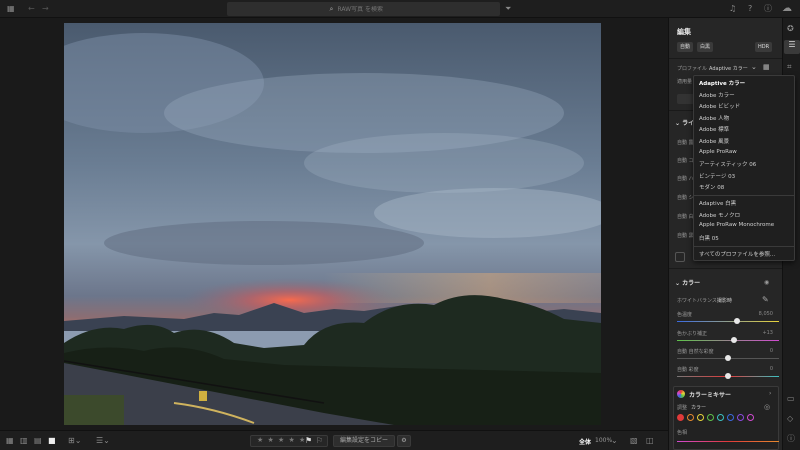 This screenshot has height=450, width=800. I want to click on crop-icon: ⌗, so click(789, 67).